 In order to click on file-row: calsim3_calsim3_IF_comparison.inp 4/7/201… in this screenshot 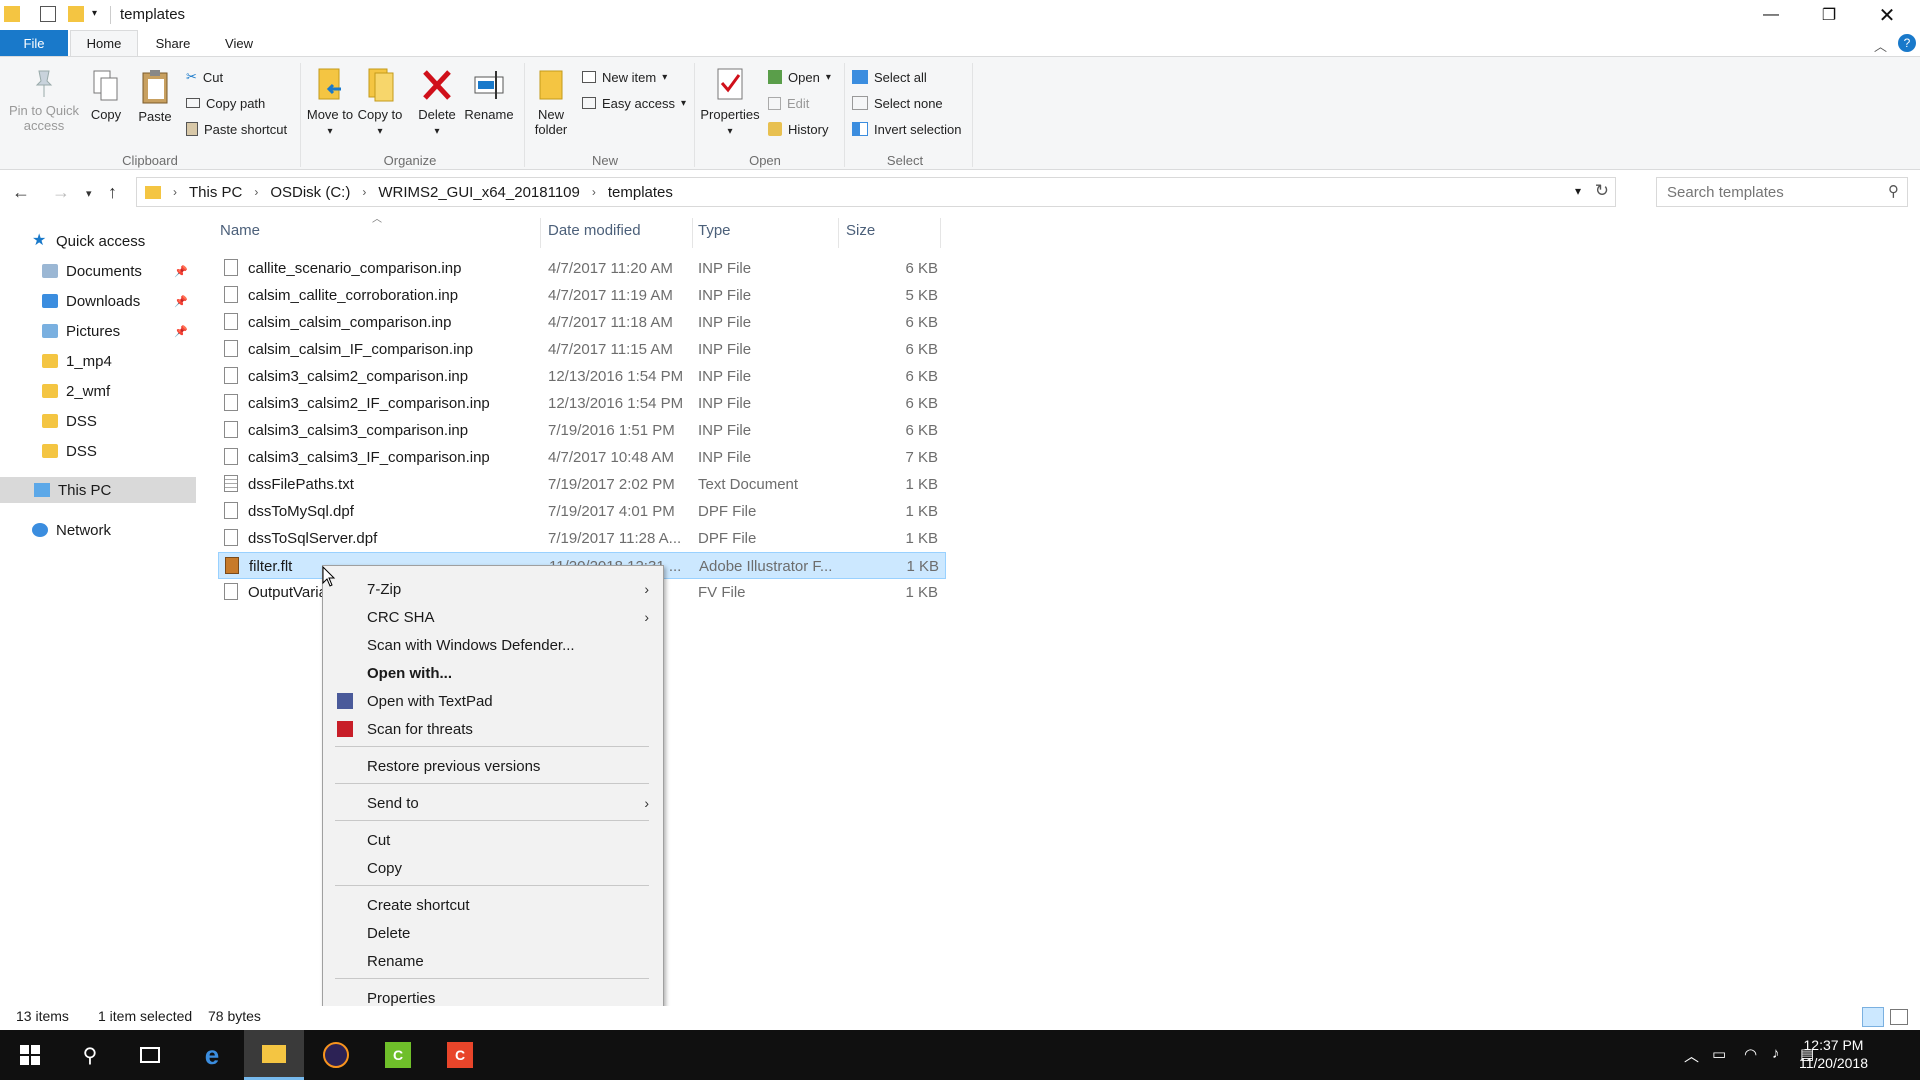, I will do `click(582, 457)`.